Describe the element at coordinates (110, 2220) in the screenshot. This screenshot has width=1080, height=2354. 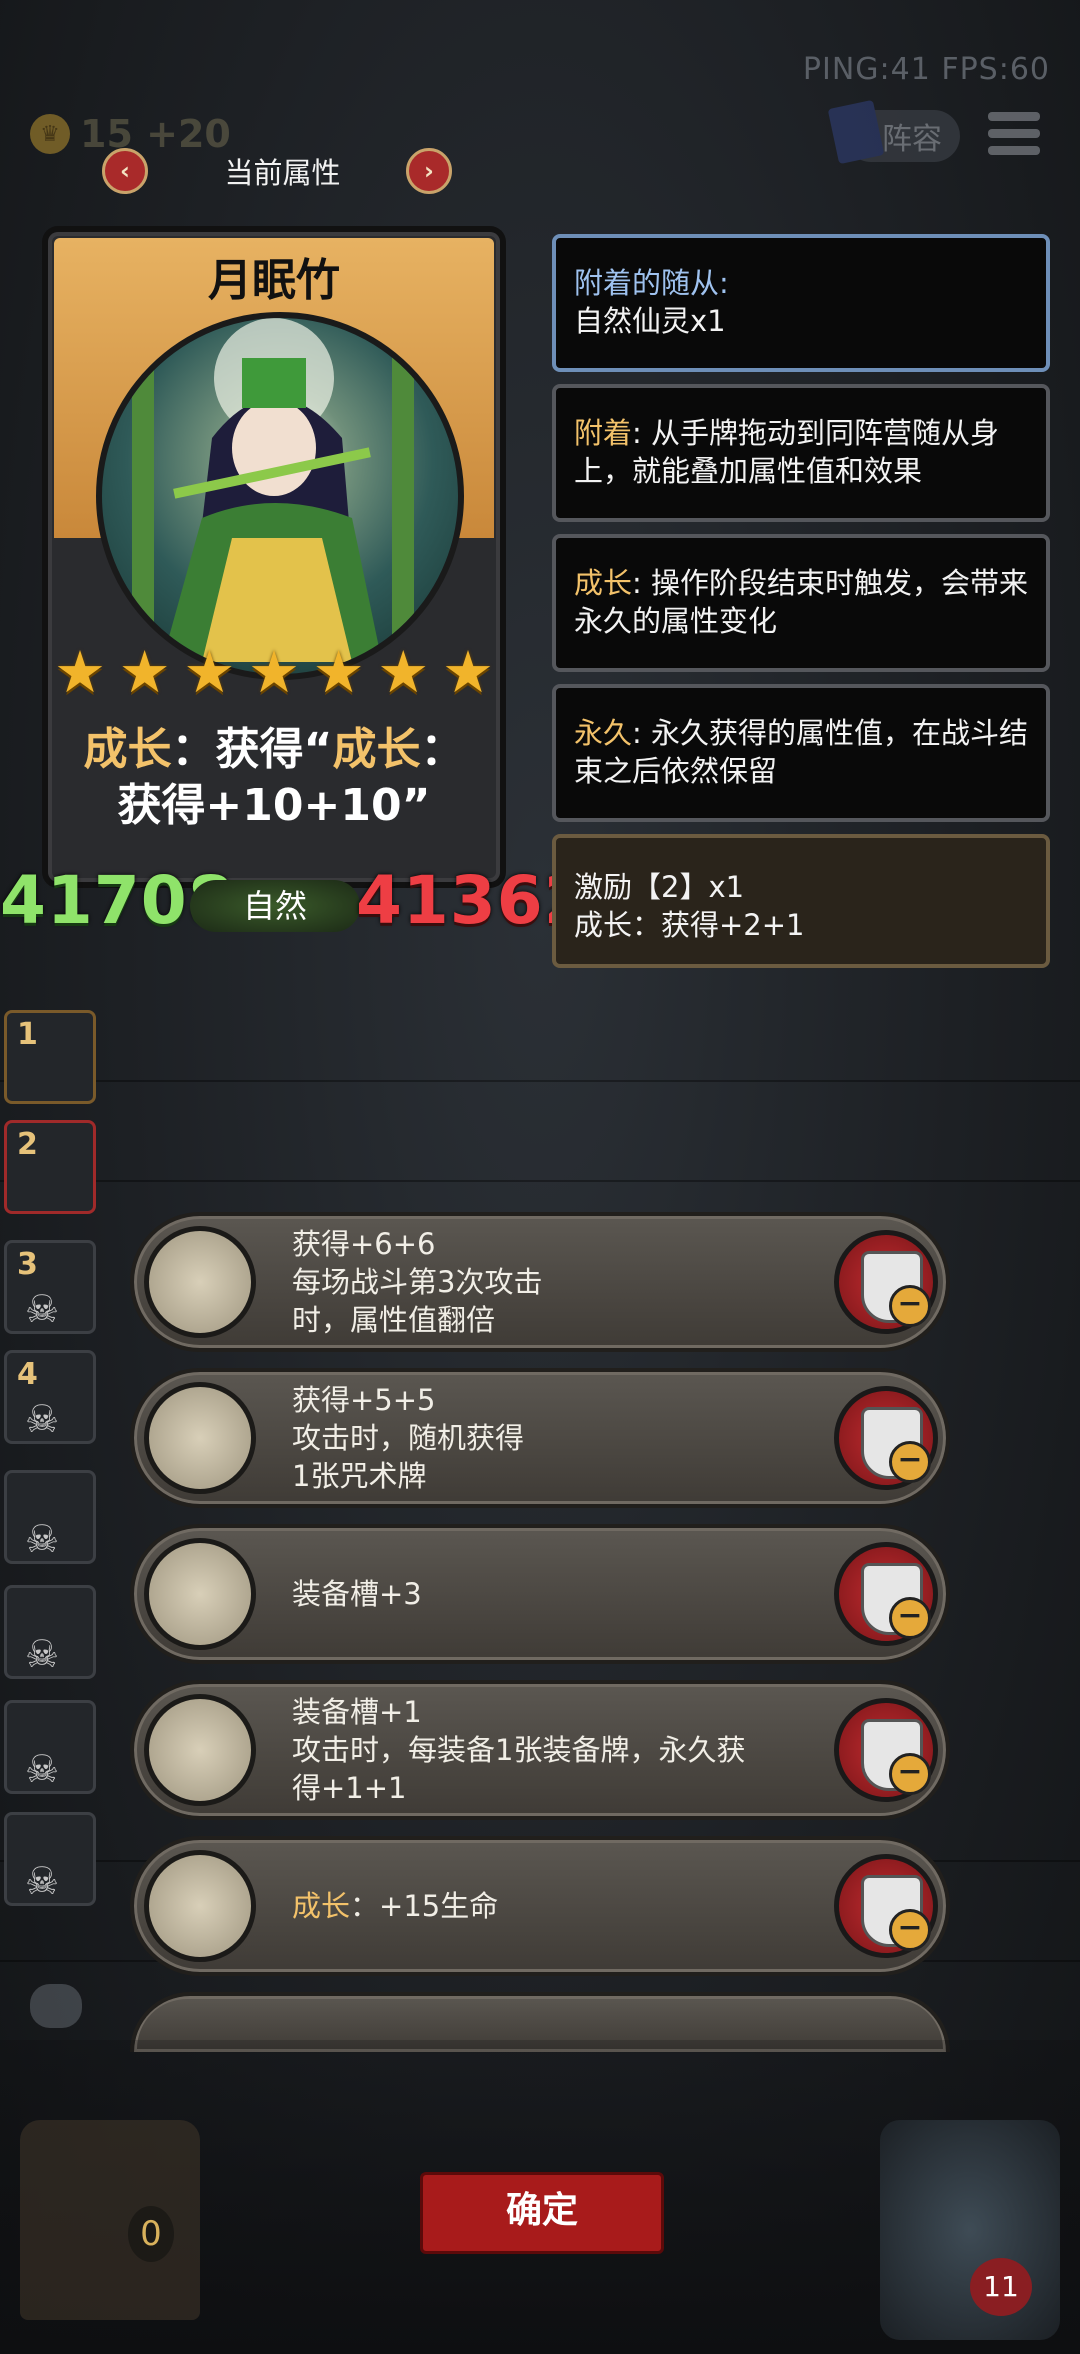
I see `treasure-chest` at that location.